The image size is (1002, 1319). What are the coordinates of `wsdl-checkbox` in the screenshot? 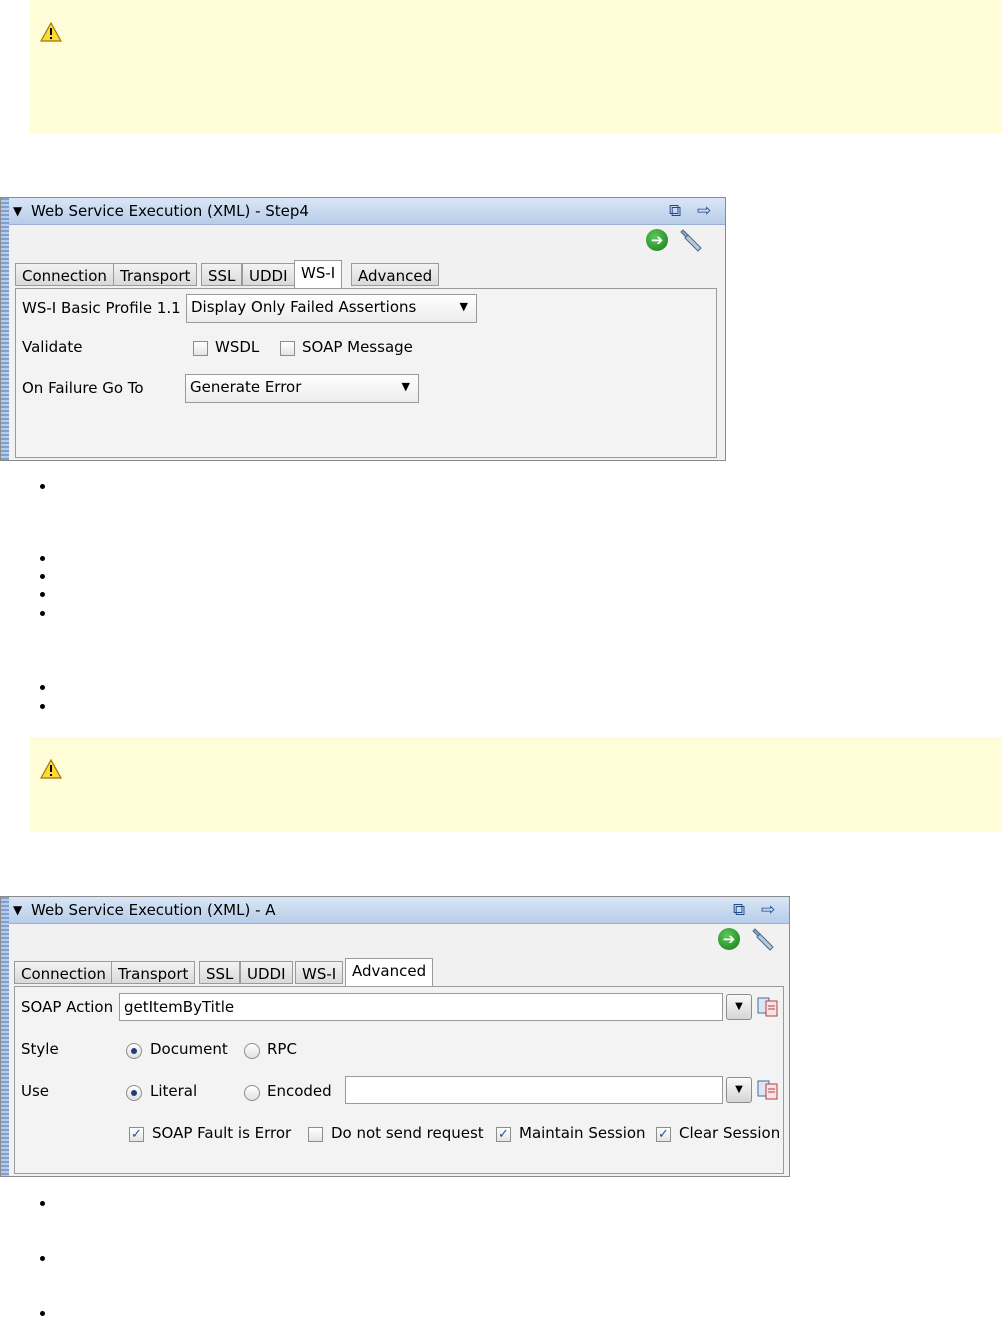 It's located at (200, 348).